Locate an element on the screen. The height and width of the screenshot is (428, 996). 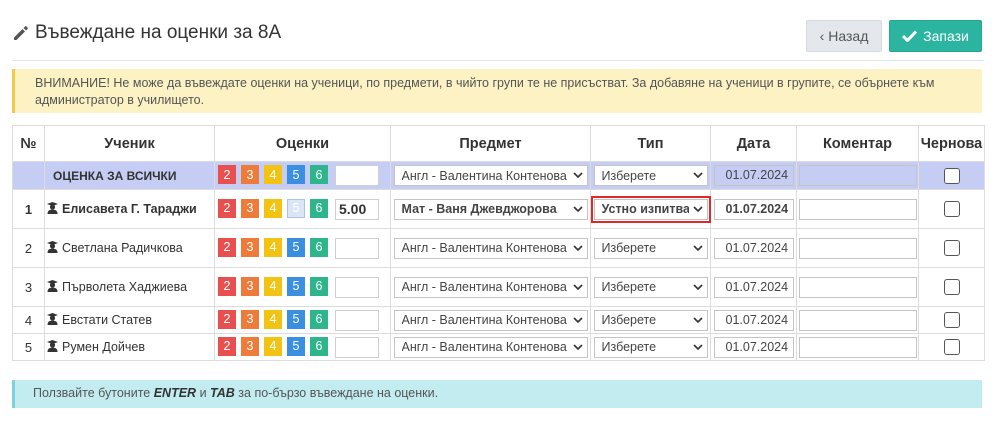
grade-5-button-selected: 5 is located at coordinates (296, 208).